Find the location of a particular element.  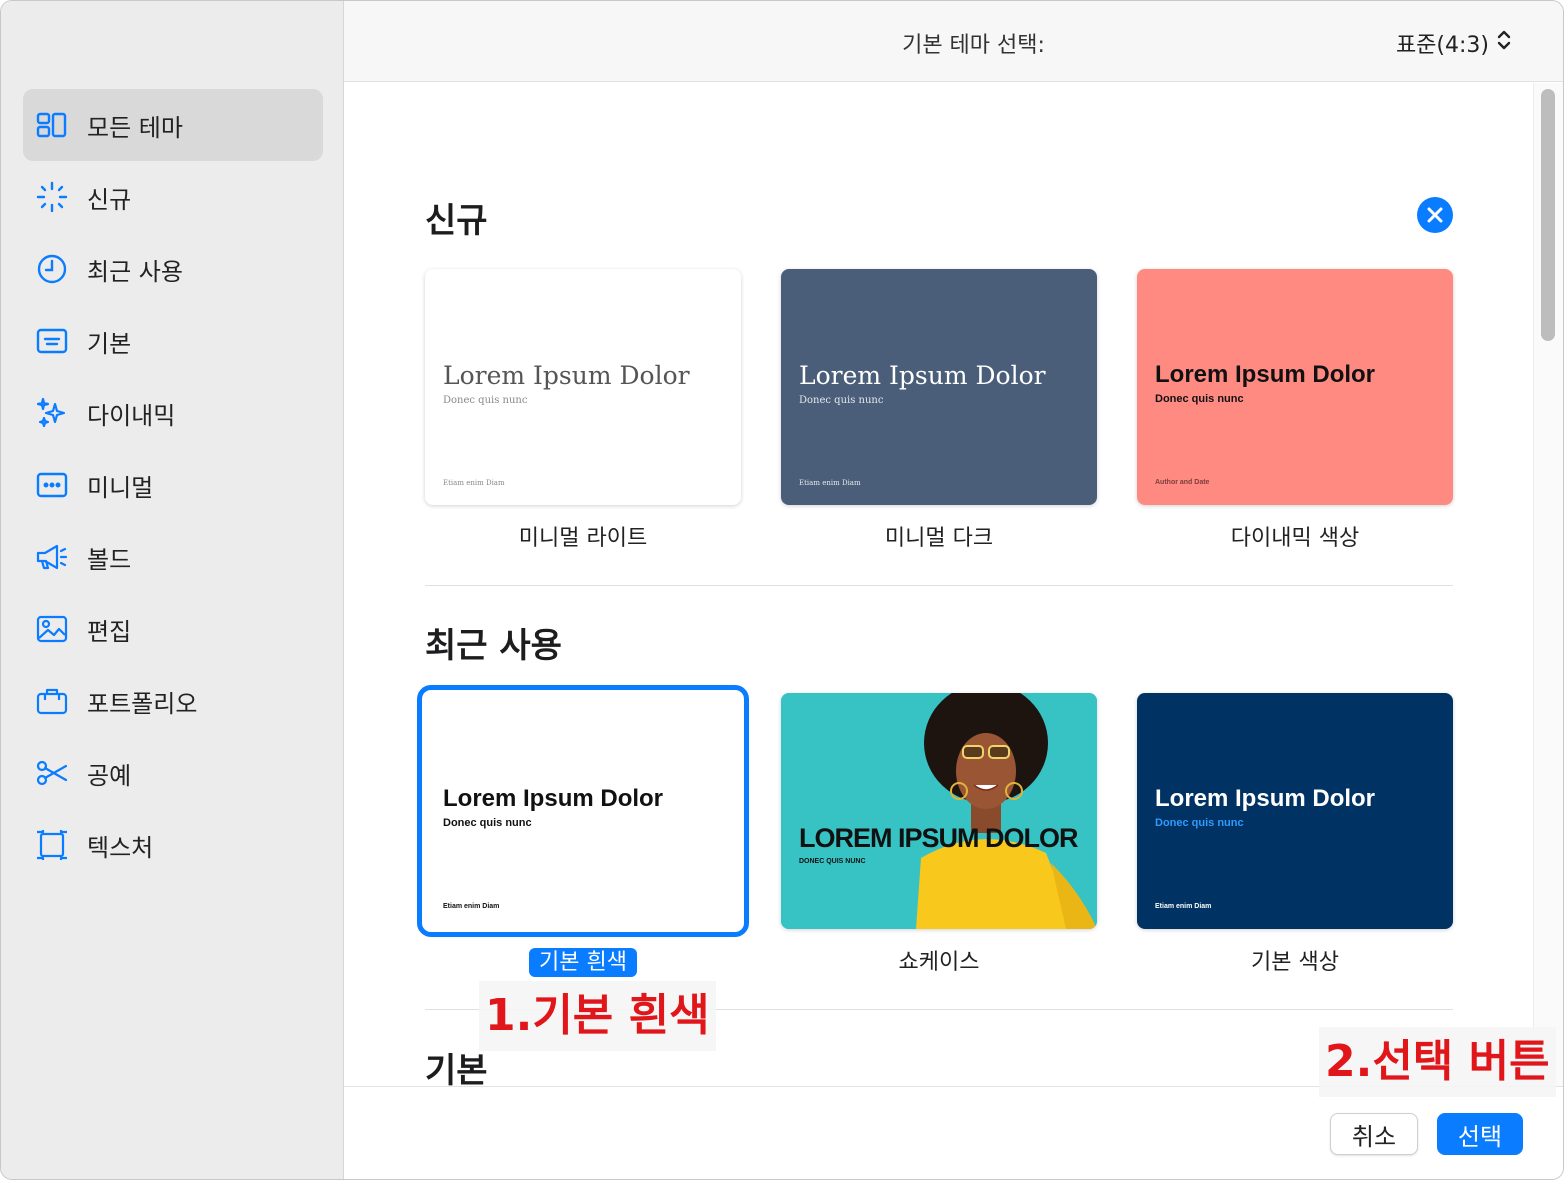

section-divider is located at coordinates (939, 585).